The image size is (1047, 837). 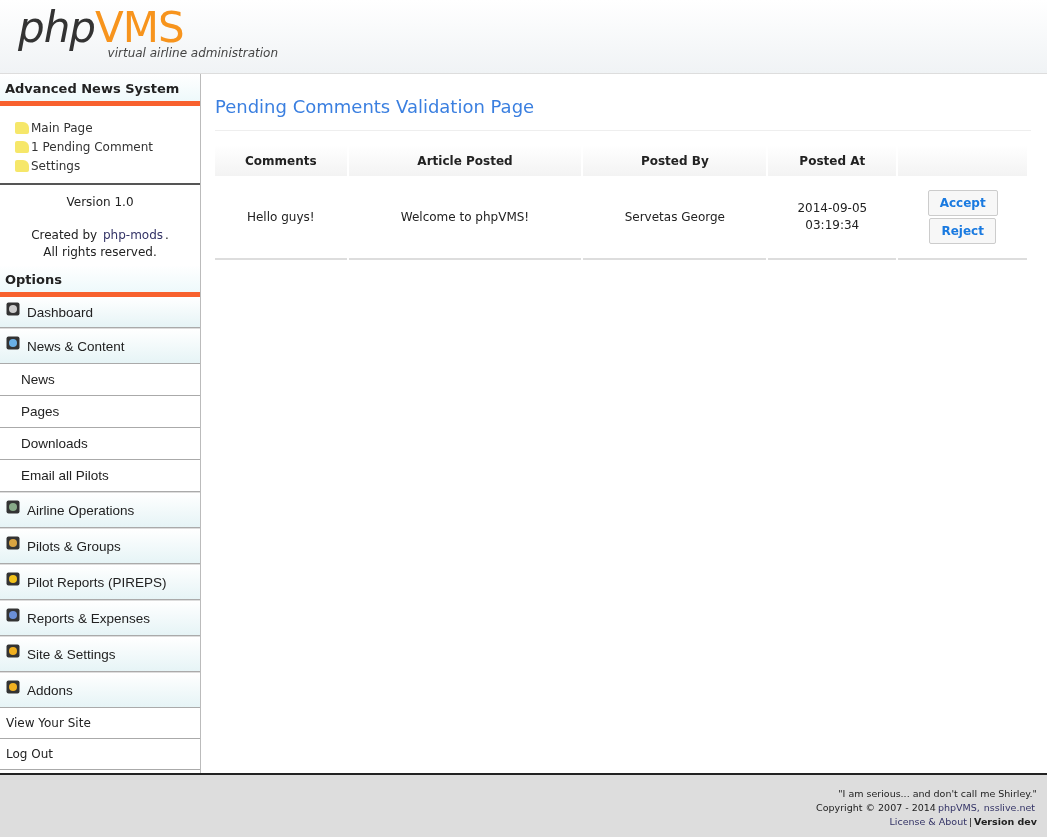 I want to click on action-button: Reject, so click(x=962, y=231).